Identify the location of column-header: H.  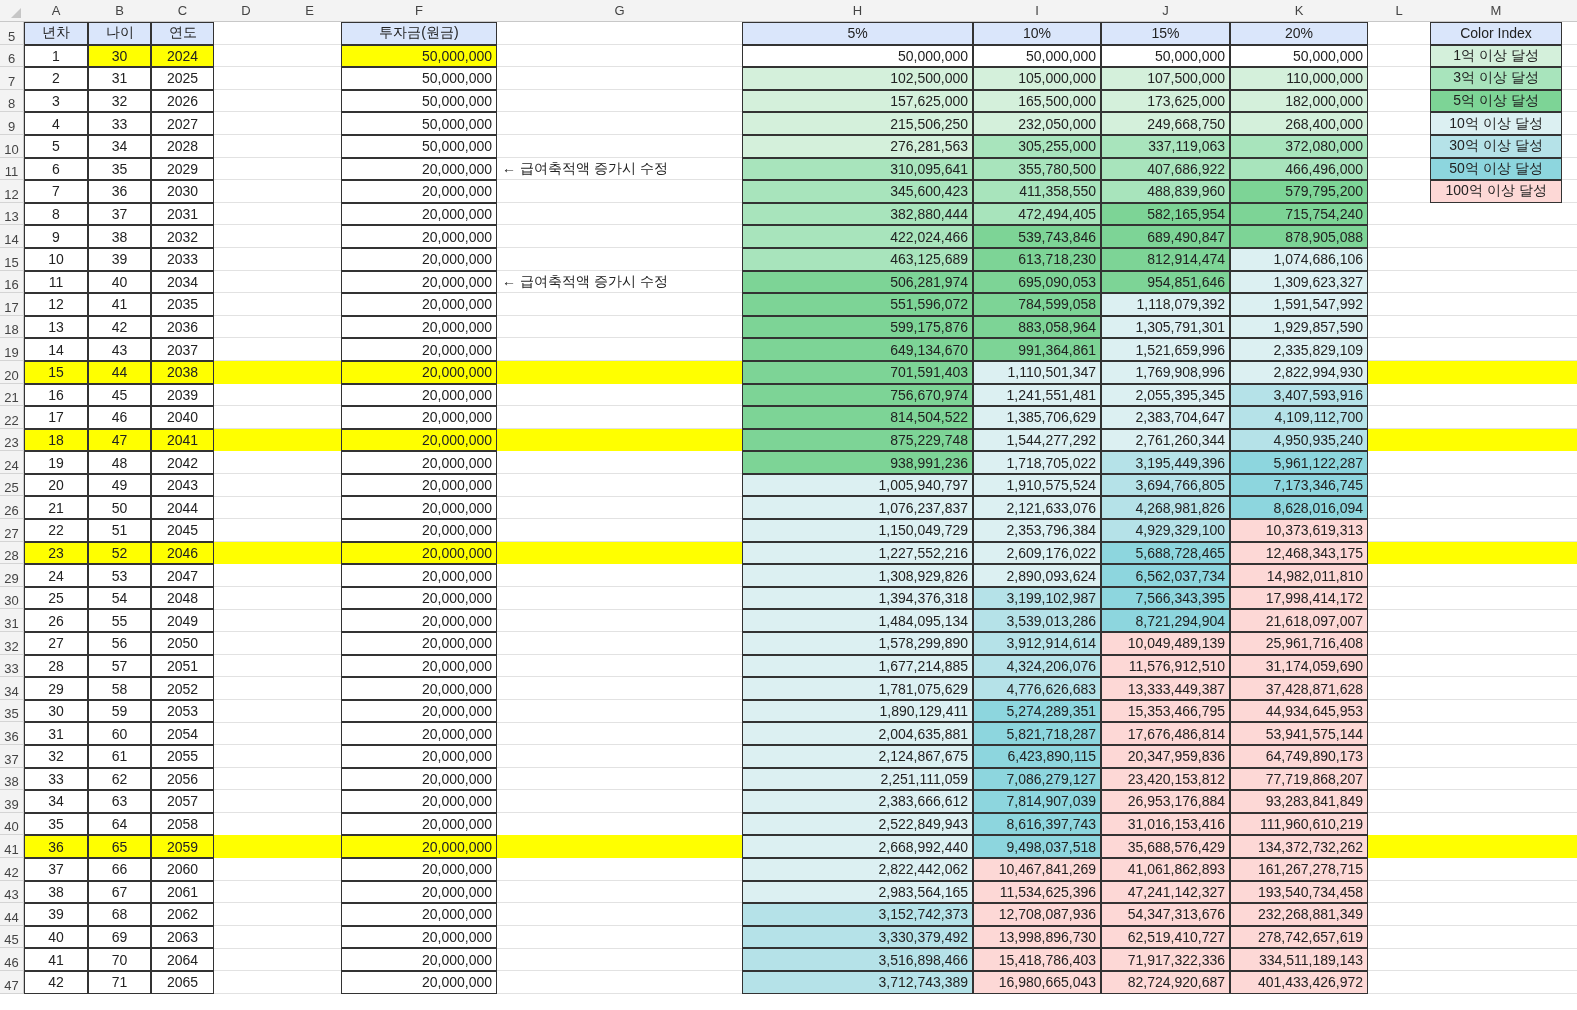
(857, 10).